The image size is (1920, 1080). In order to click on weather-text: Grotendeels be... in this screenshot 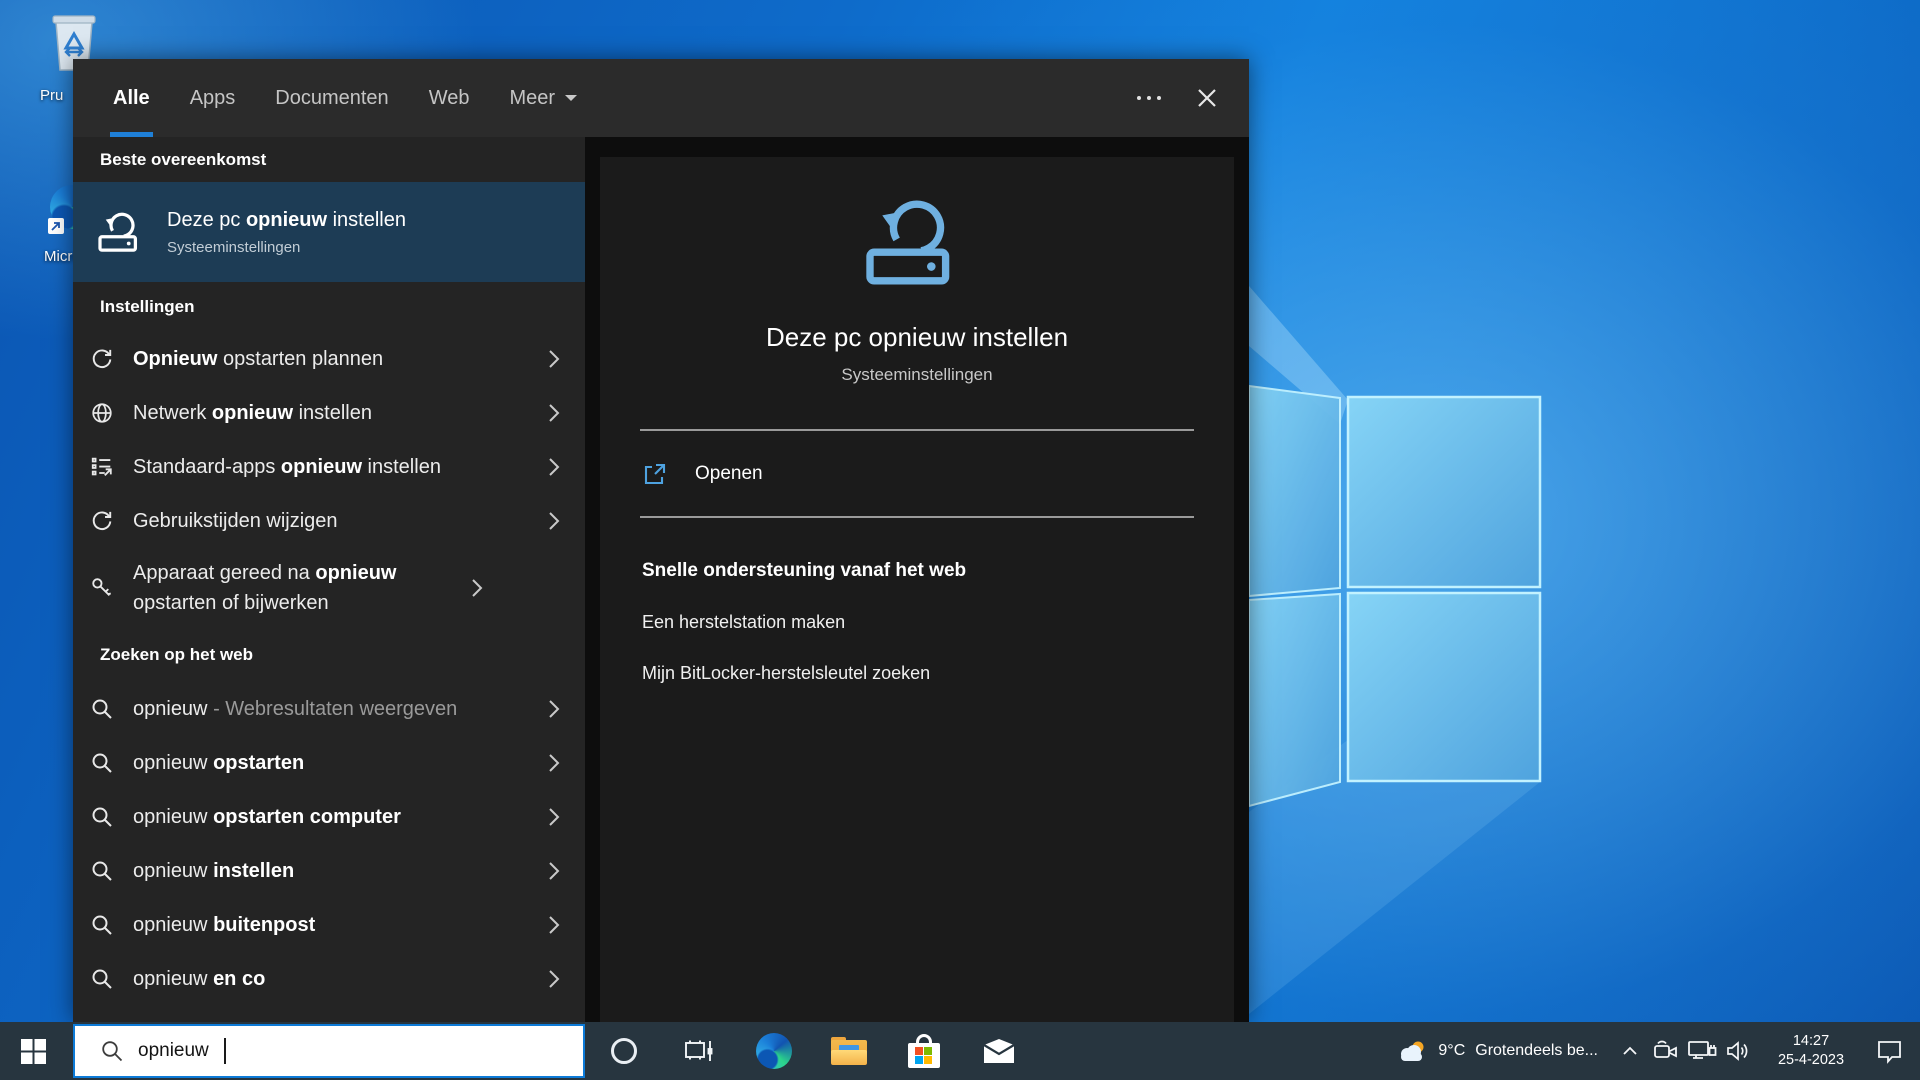, I will do `click(1536, 1050)`.